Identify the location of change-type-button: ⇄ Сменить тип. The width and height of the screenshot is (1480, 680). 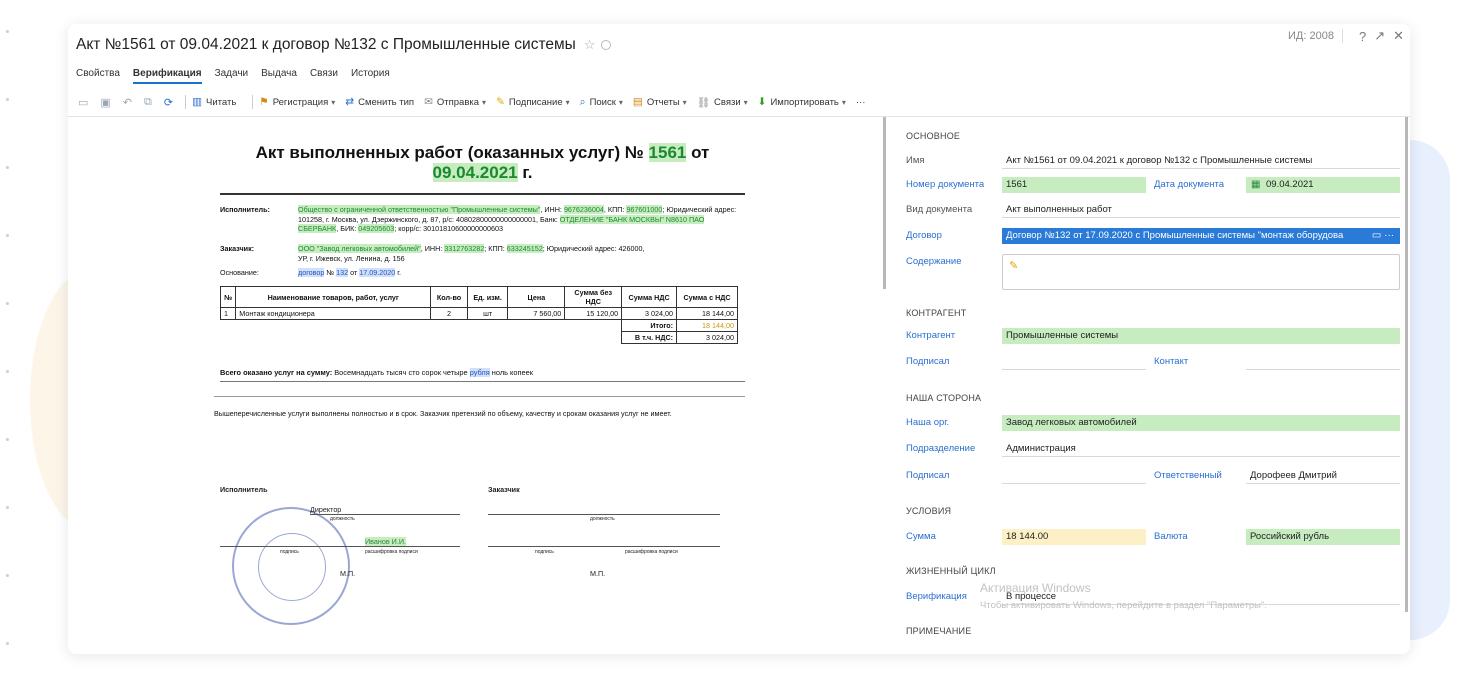
(379, 102).